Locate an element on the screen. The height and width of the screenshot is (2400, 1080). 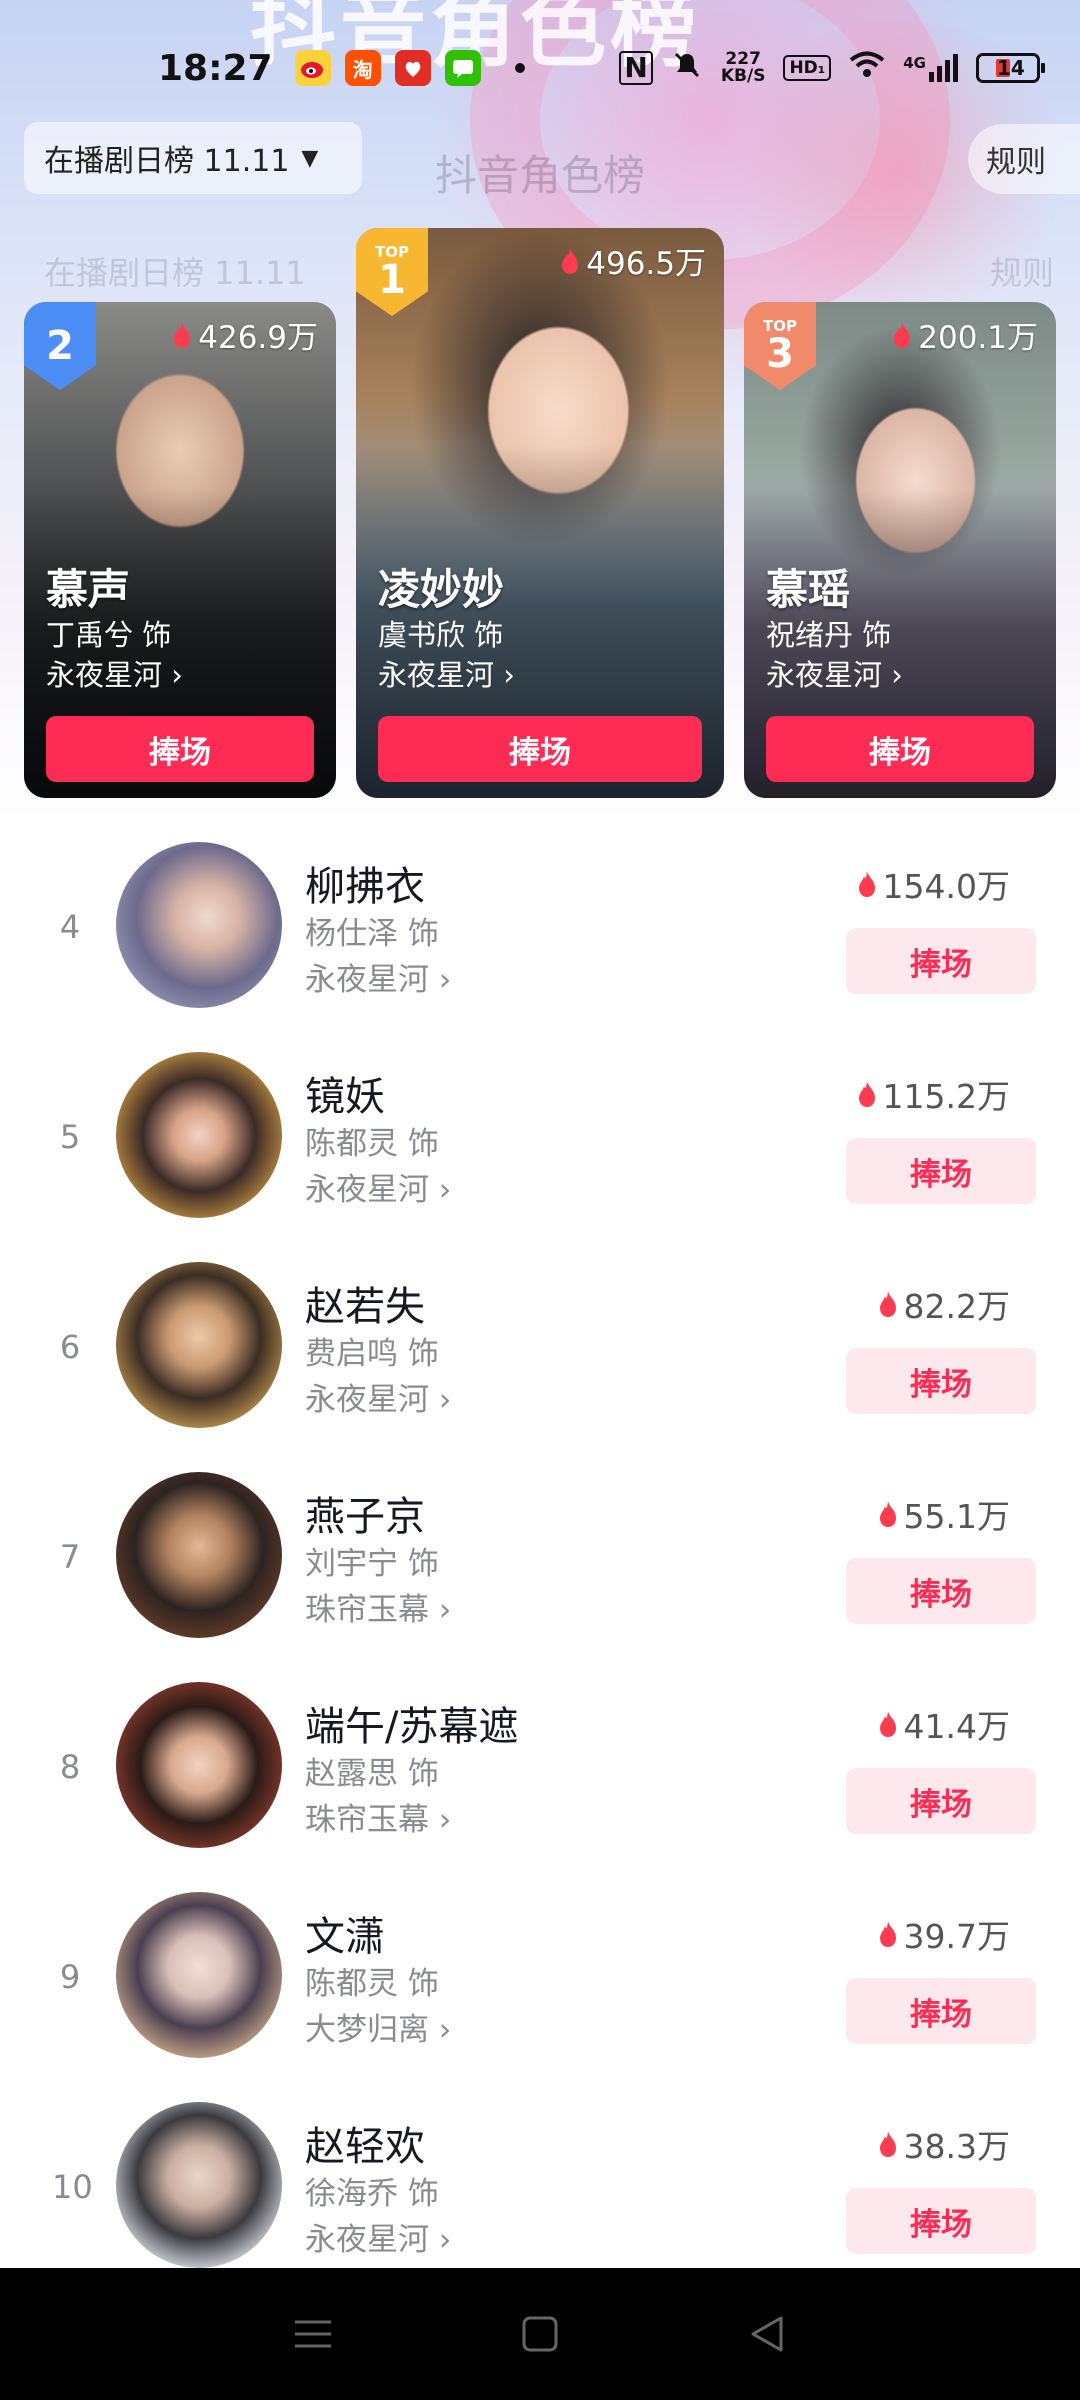
rank-number: 6 is located at coordinates (70, 1347).